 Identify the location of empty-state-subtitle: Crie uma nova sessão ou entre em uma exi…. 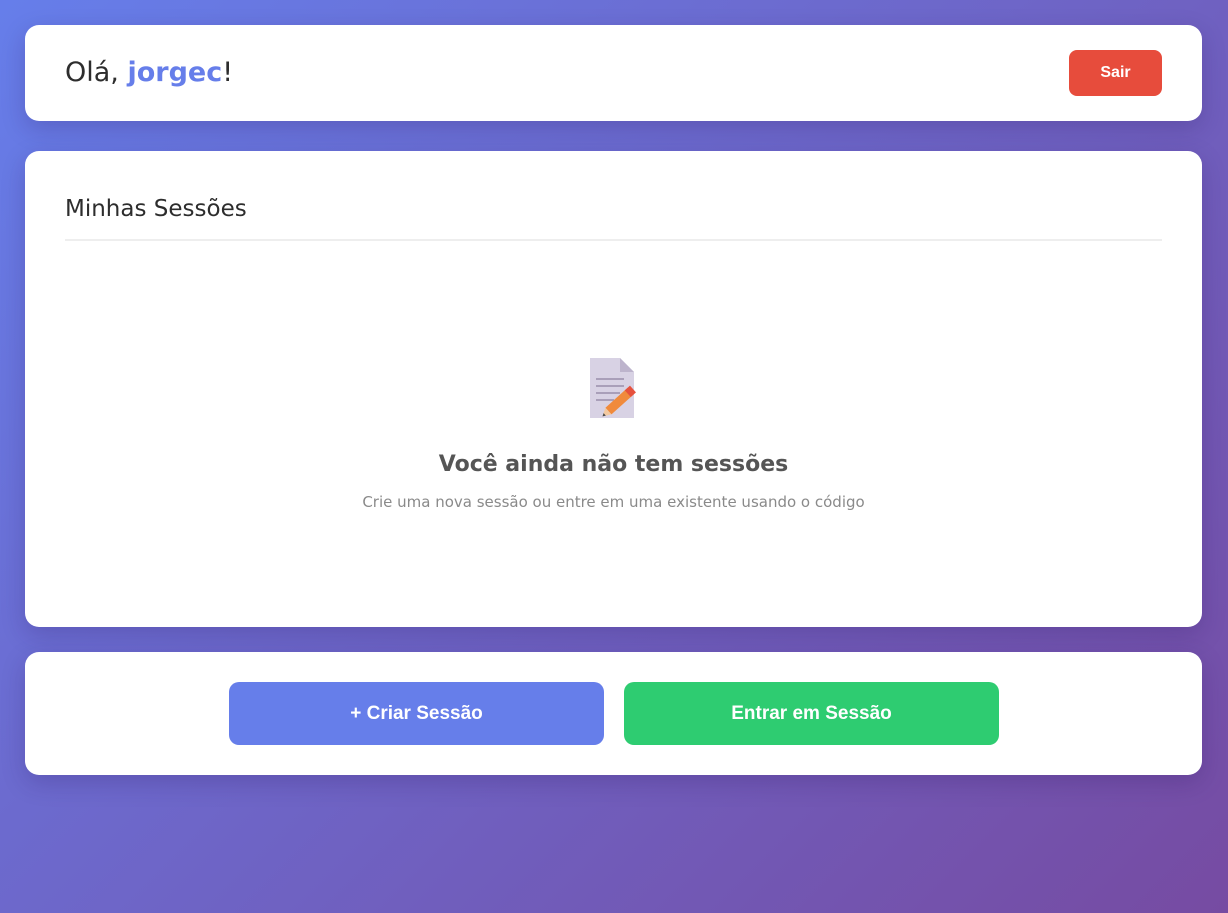
(613, 502).